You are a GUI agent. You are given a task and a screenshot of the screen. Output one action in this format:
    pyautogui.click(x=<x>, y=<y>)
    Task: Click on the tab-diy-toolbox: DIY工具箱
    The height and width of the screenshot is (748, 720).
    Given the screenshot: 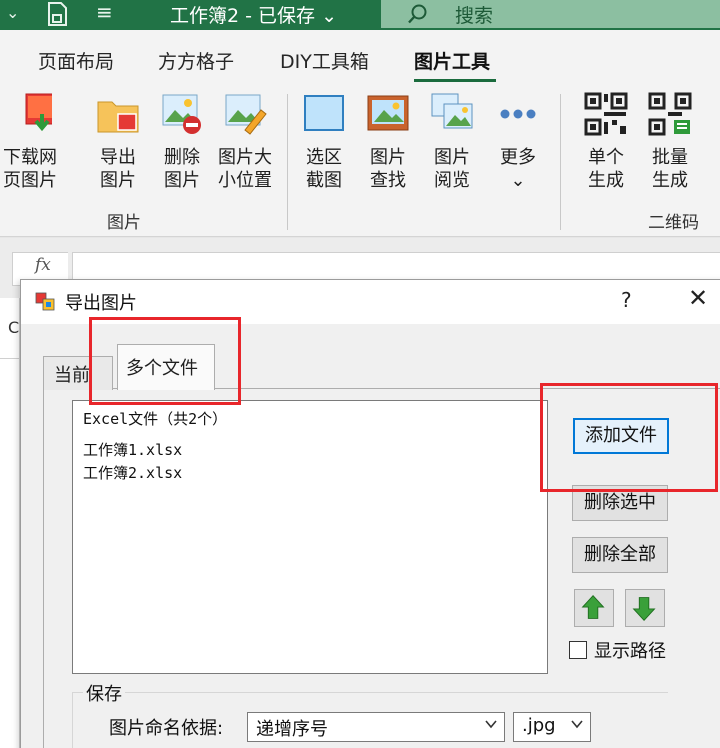 What is the action you would take?
    pyautogui.click(x=324, y=60)
    